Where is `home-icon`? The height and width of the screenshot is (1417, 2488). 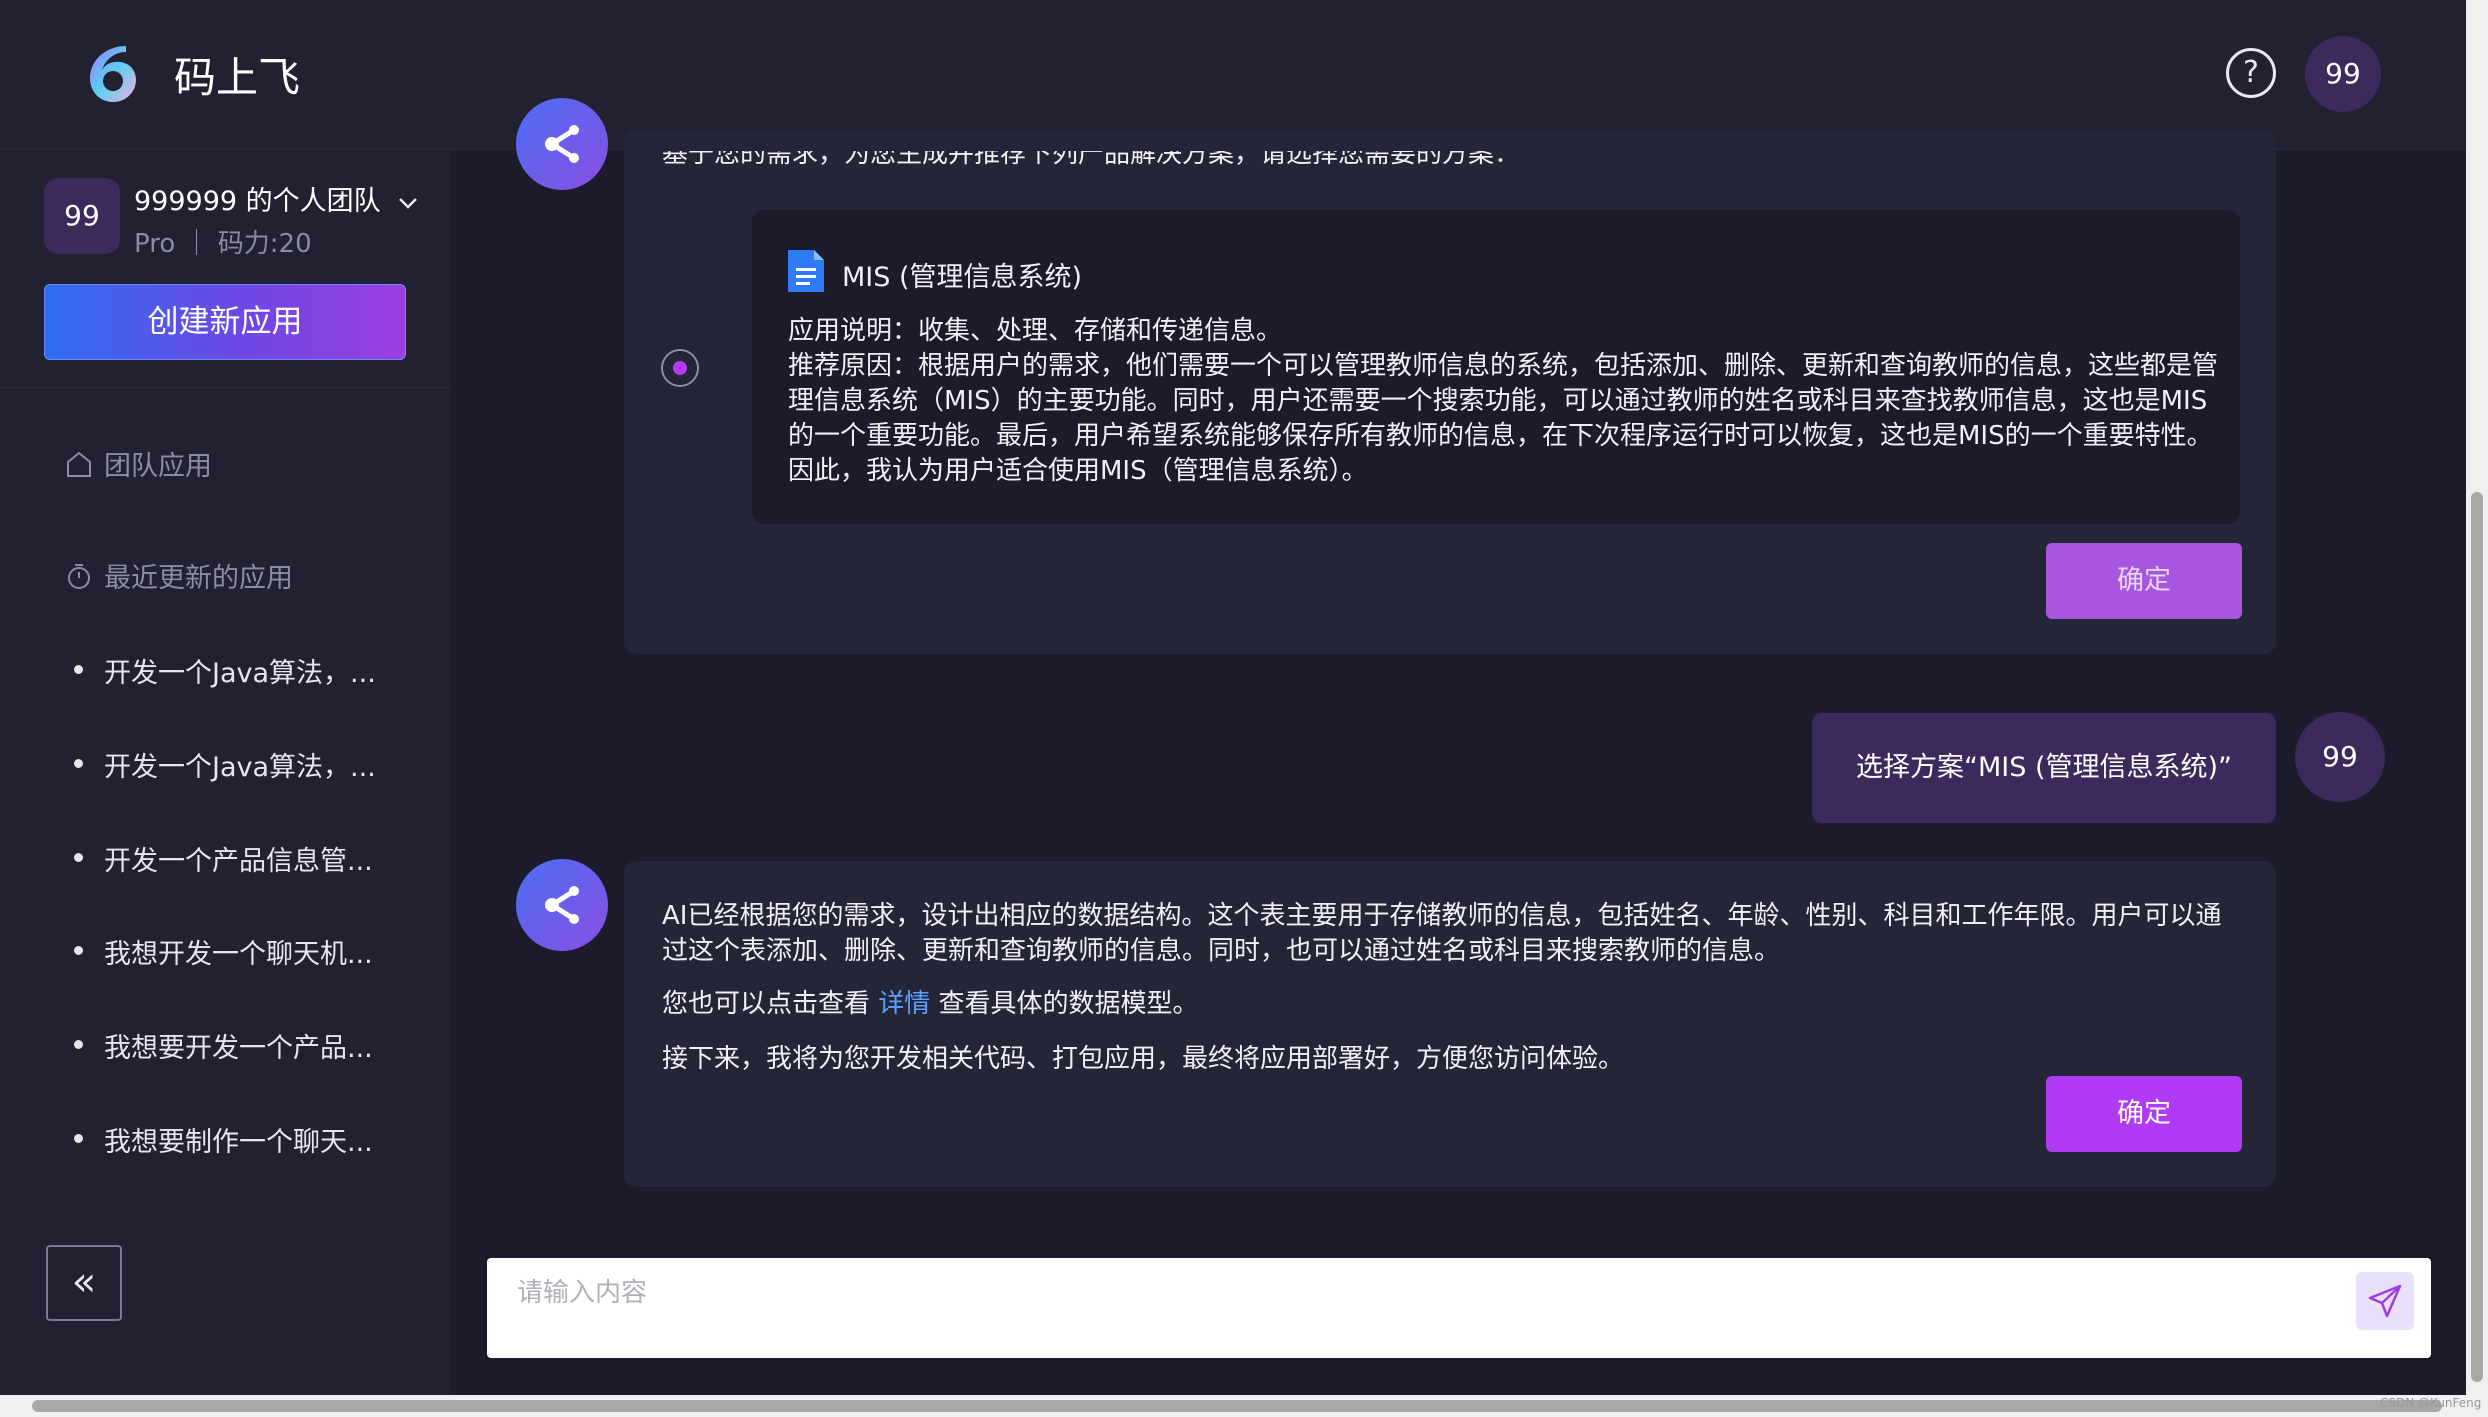 home-icon is located at coordinates (79, 464).